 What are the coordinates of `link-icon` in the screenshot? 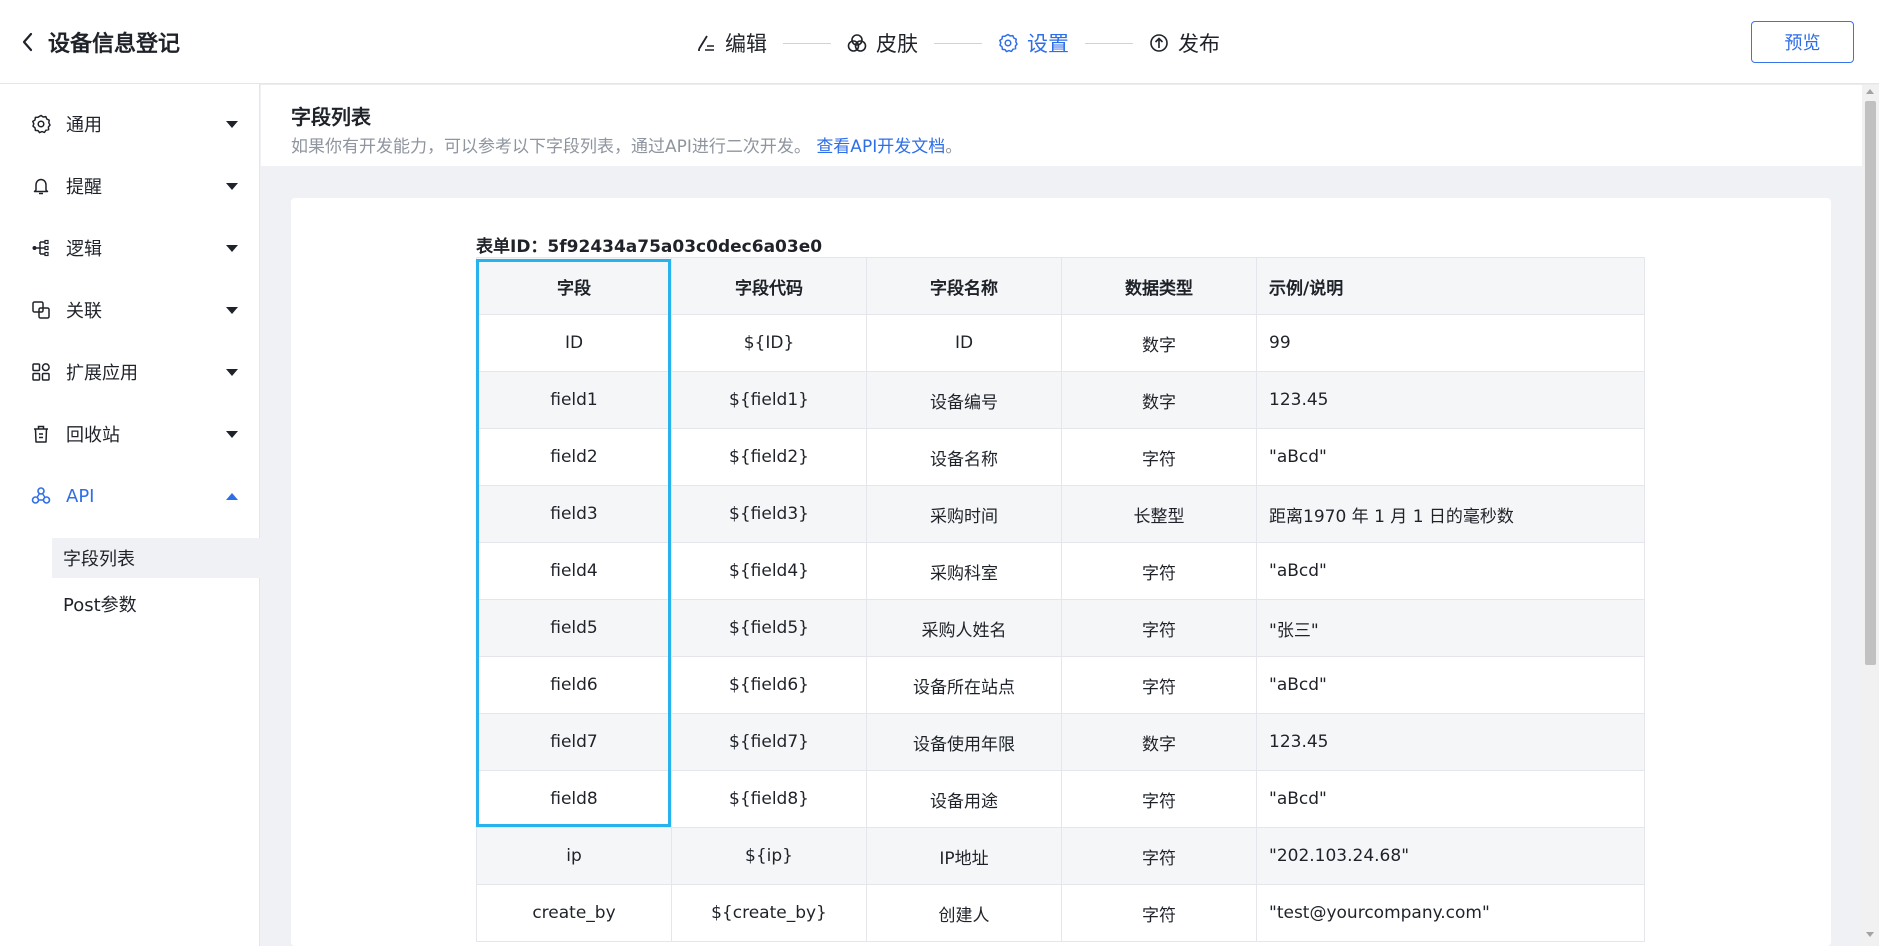 It's located at (41, 310).